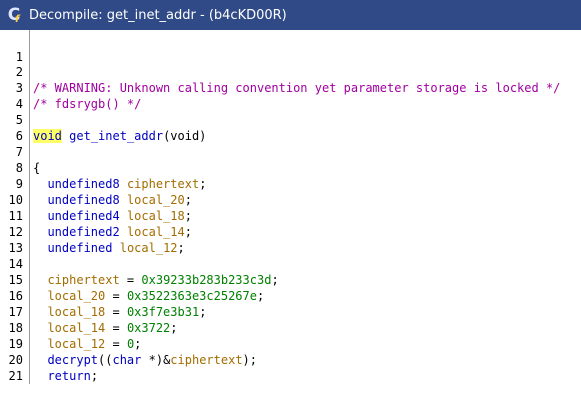  I want to click on window-title: Decompile: get_inet_addr - (b4cKD00R), so click(158, 15).